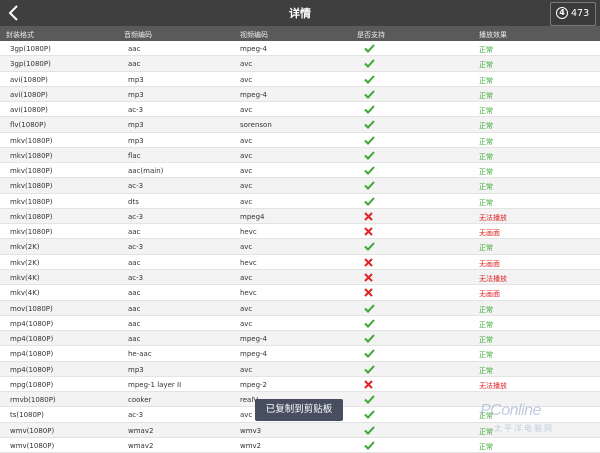  What do you see at coordinates (136, 125) in the screenshot?
I see `cell-audio: mp3` at bounding box center [136, 125].